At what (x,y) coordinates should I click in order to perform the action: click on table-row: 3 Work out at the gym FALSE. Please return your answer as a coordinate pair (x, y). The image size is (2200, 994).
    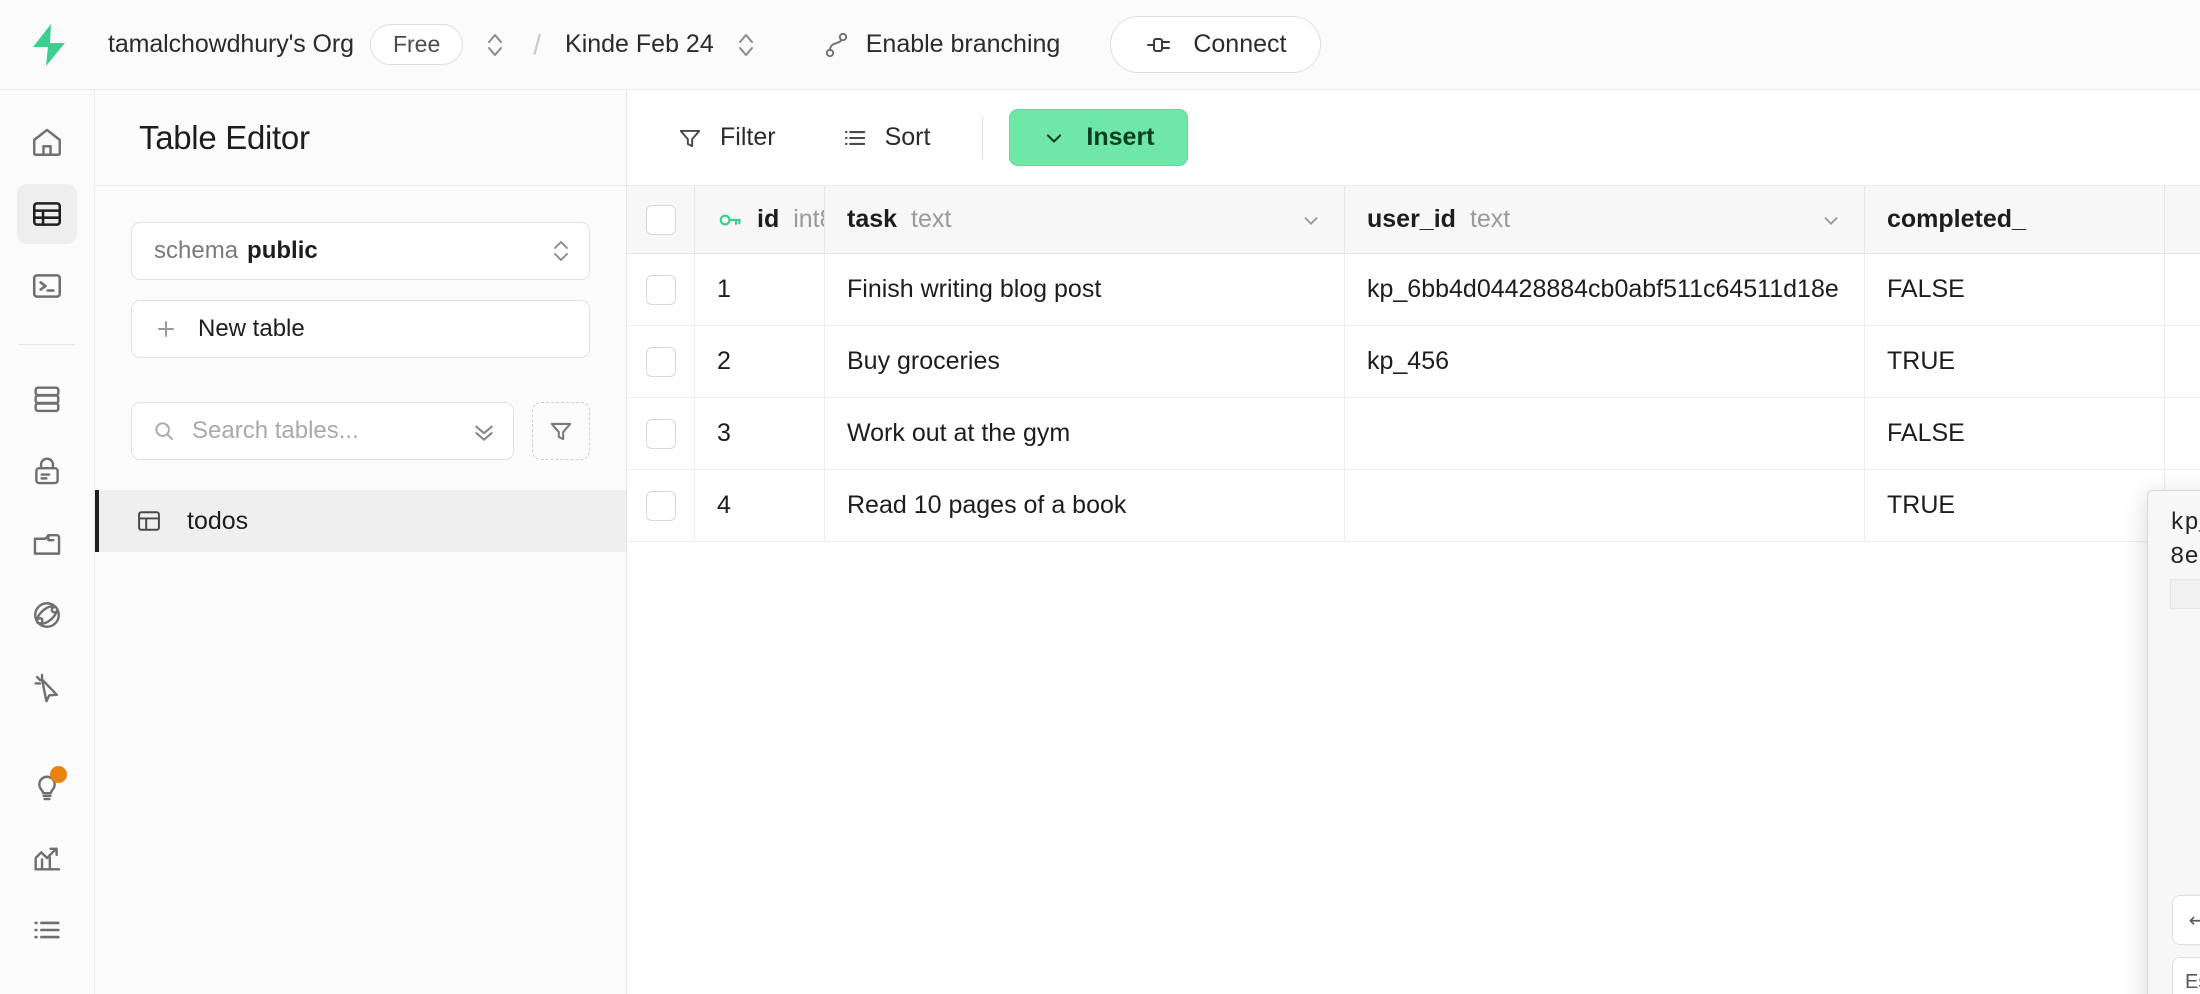
    Looking at the image, I should click on (1413, 434).